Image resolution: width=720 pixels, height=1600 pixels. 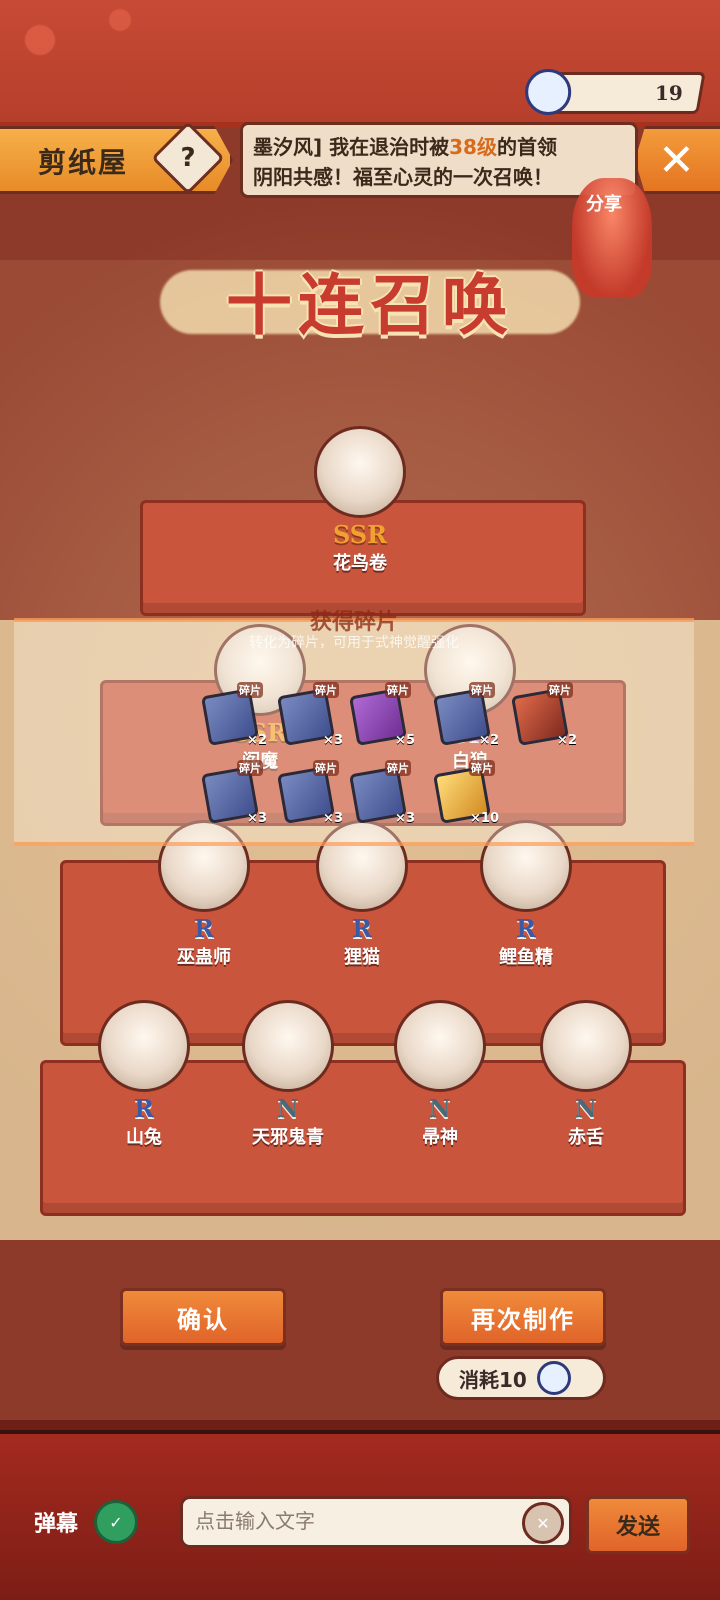 What do you see at coordinates (351, 147) in the screenshot?
I see `ticker-line-1-prefix: 墨汐风] 我在退治时被` at bounding box center [351, 147].